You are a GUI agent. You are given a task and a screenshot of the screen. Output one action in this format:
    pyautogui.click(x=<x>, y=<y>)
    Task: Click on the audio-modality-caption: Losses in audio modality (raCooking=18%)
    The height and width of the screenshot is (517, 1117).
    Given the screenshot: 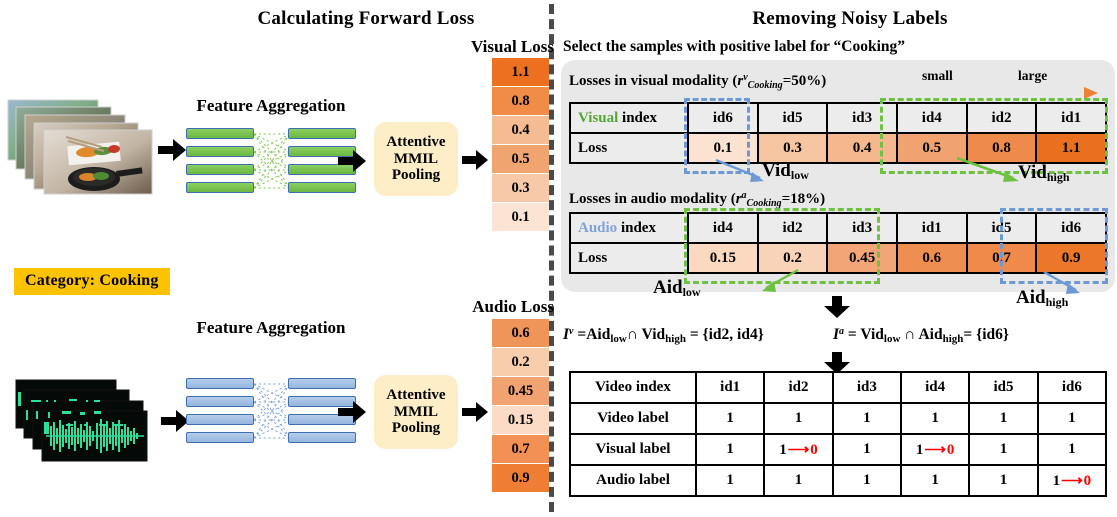 What is the action you would take?
    pyautogui.click(x=697, y=199)
    